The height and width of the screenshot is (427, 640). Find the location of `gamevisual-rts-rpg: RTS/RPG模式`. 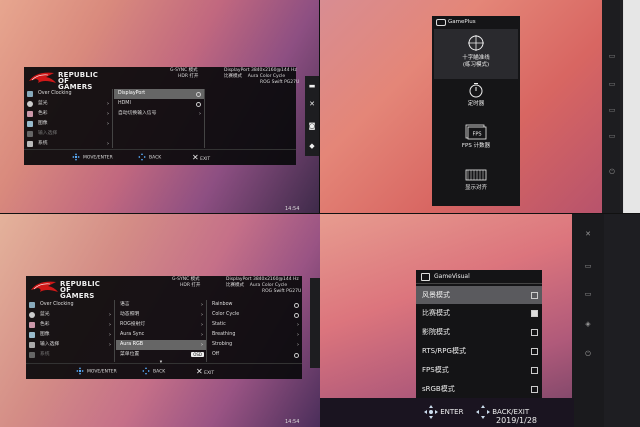

gamevisual-rts-rpg: RTS/RPG模式 is located at coordinates (479, 351).